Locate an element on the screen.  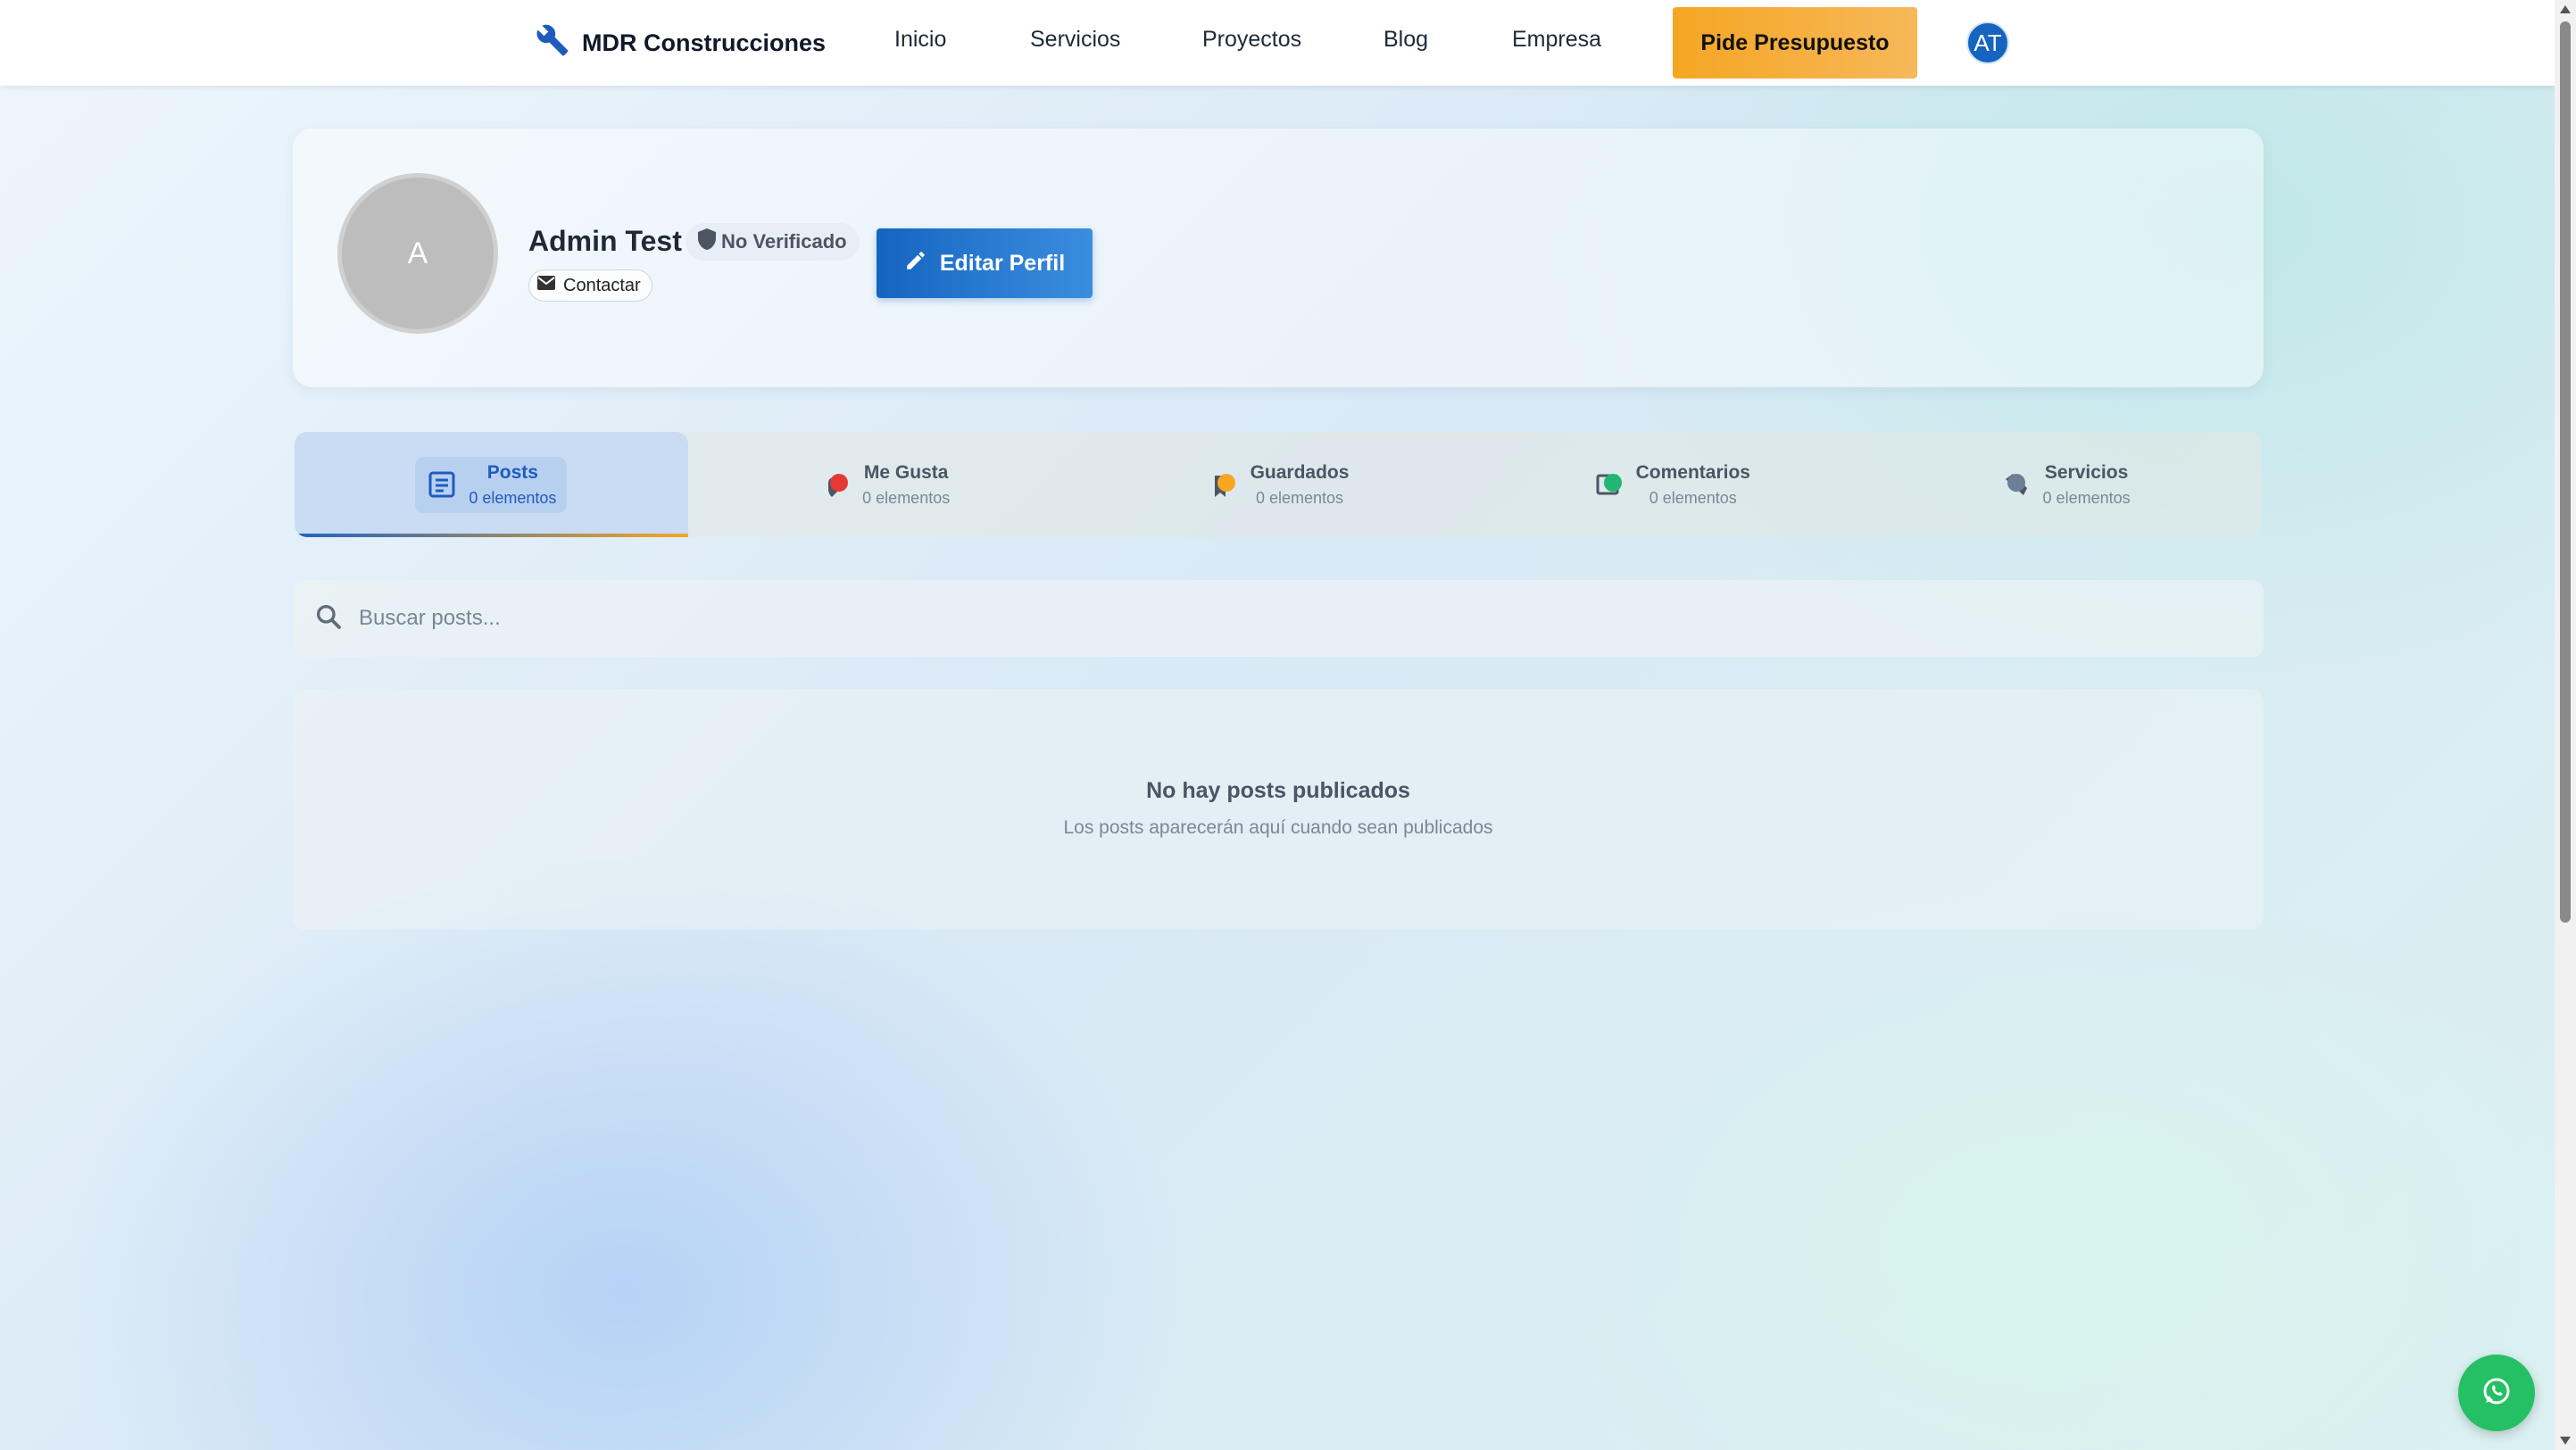
request-quote-button: Pide Presupuesto is located at coordinates (1795, 43).